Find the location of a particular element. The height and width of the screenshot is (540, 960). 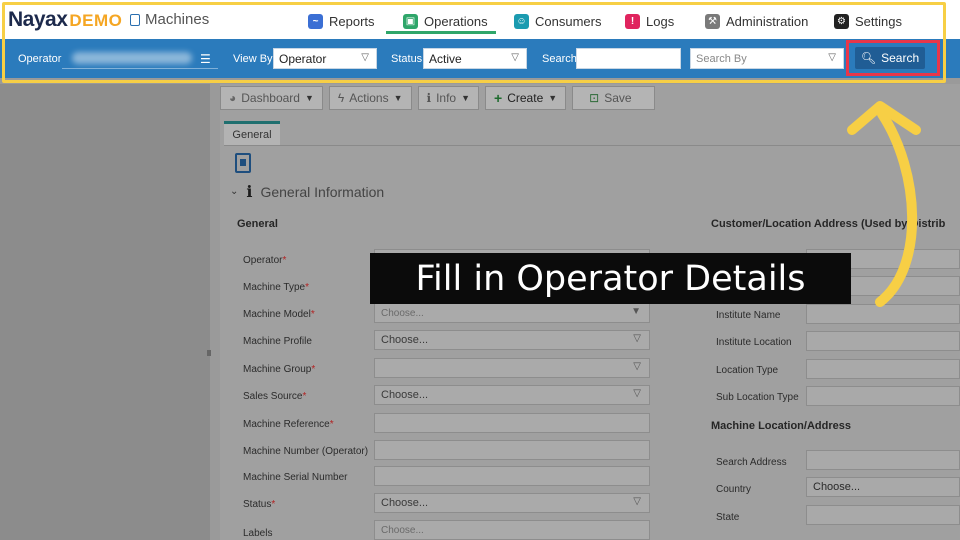

search-address-field is located at coordinates (883, 460).